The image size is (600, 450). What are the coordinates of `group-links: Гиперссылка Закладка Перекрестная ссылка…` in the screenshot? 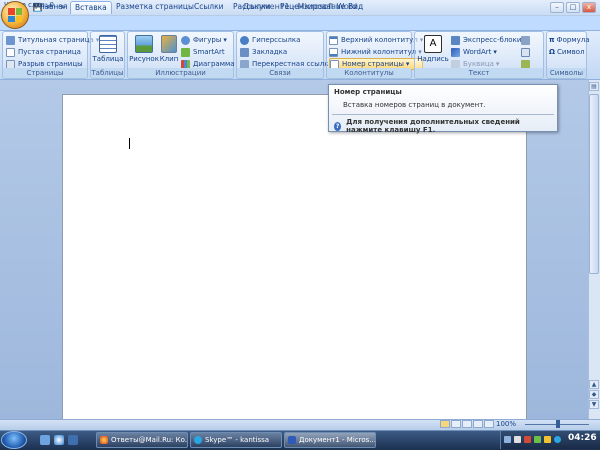 It's located at (284, 55).